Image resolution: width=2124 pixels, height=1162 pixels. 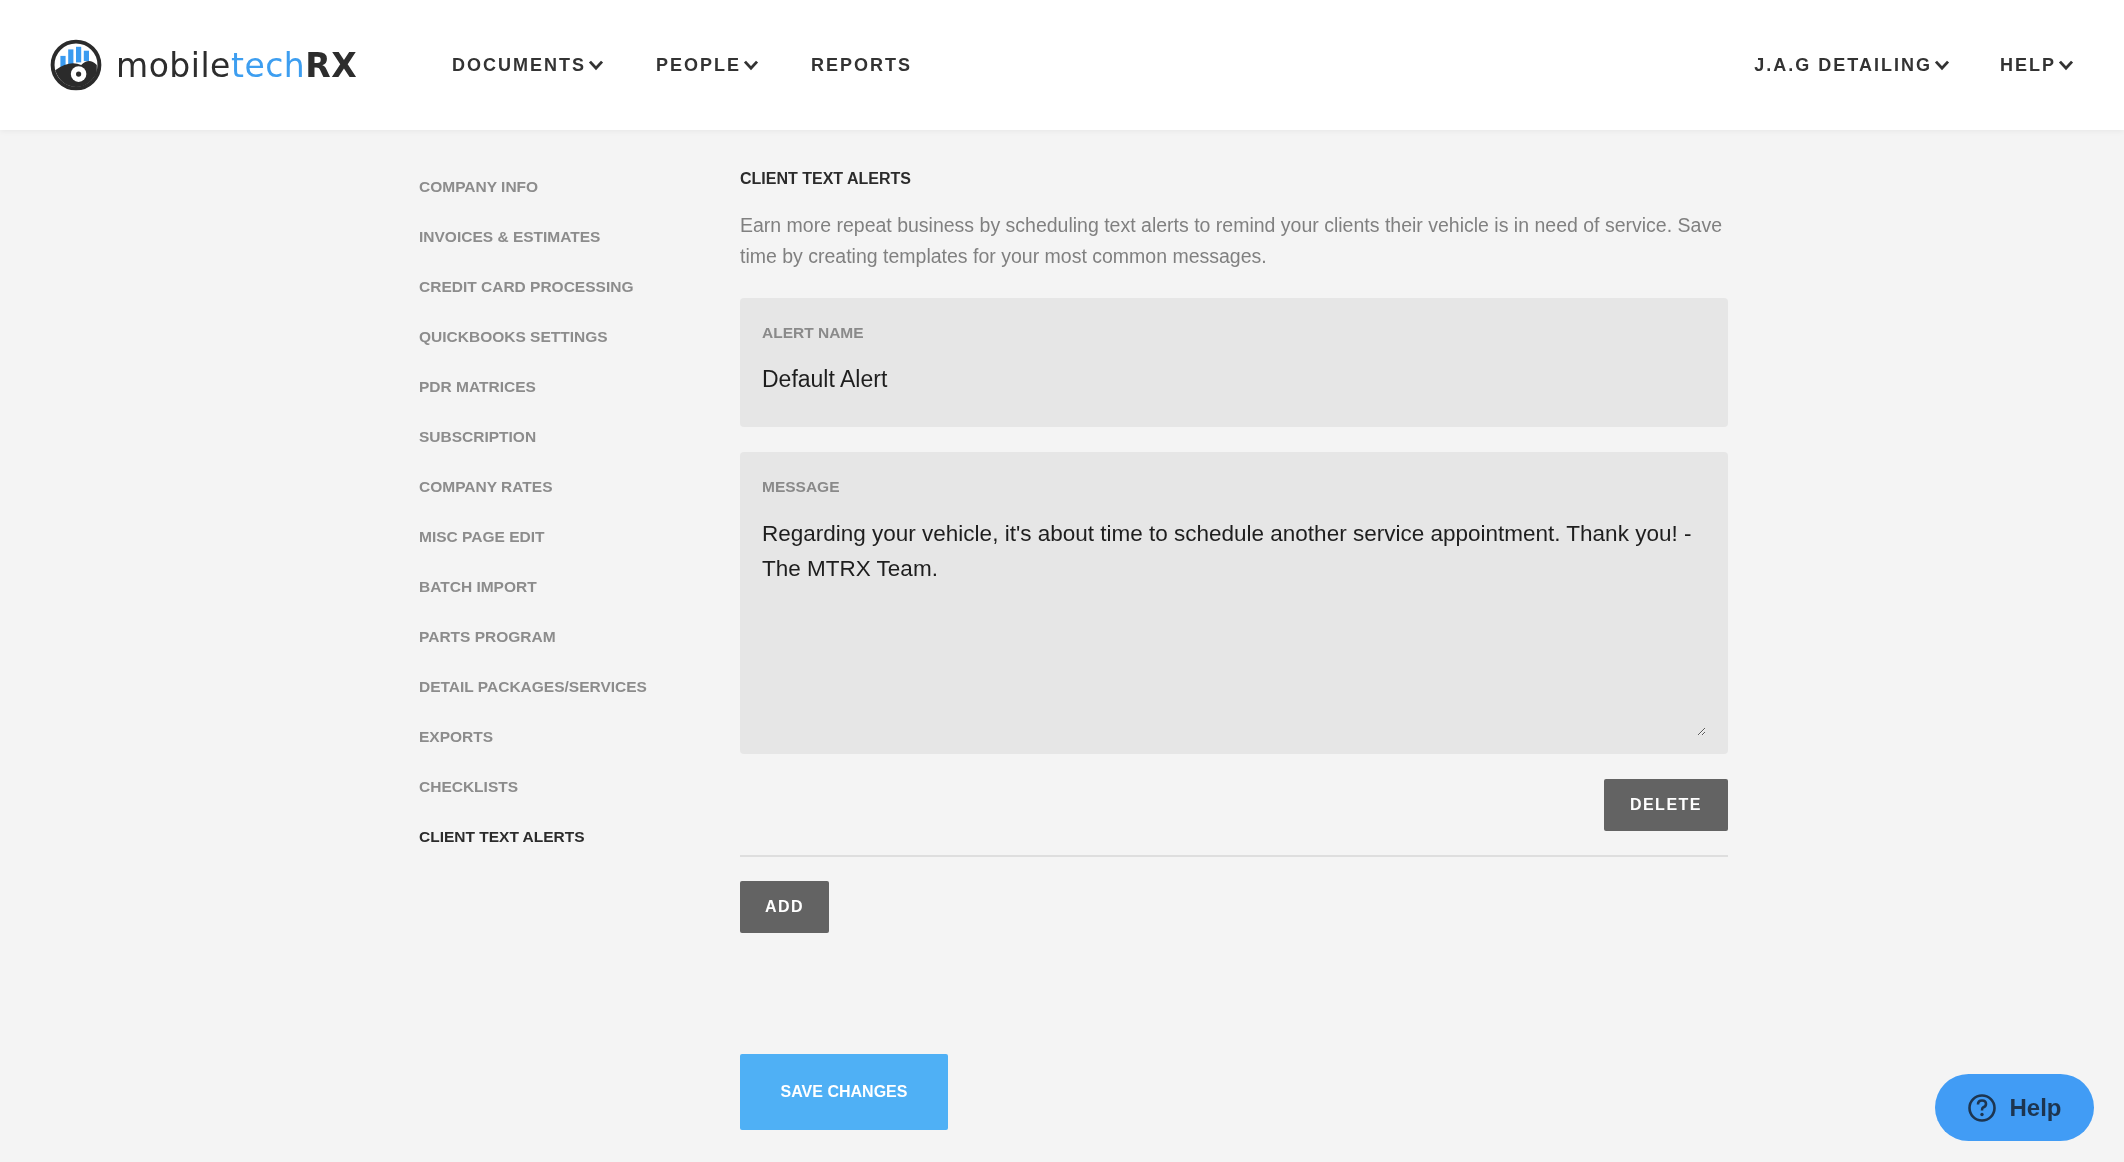 I want to click on help-icon, so click(x=1982, y=1107).